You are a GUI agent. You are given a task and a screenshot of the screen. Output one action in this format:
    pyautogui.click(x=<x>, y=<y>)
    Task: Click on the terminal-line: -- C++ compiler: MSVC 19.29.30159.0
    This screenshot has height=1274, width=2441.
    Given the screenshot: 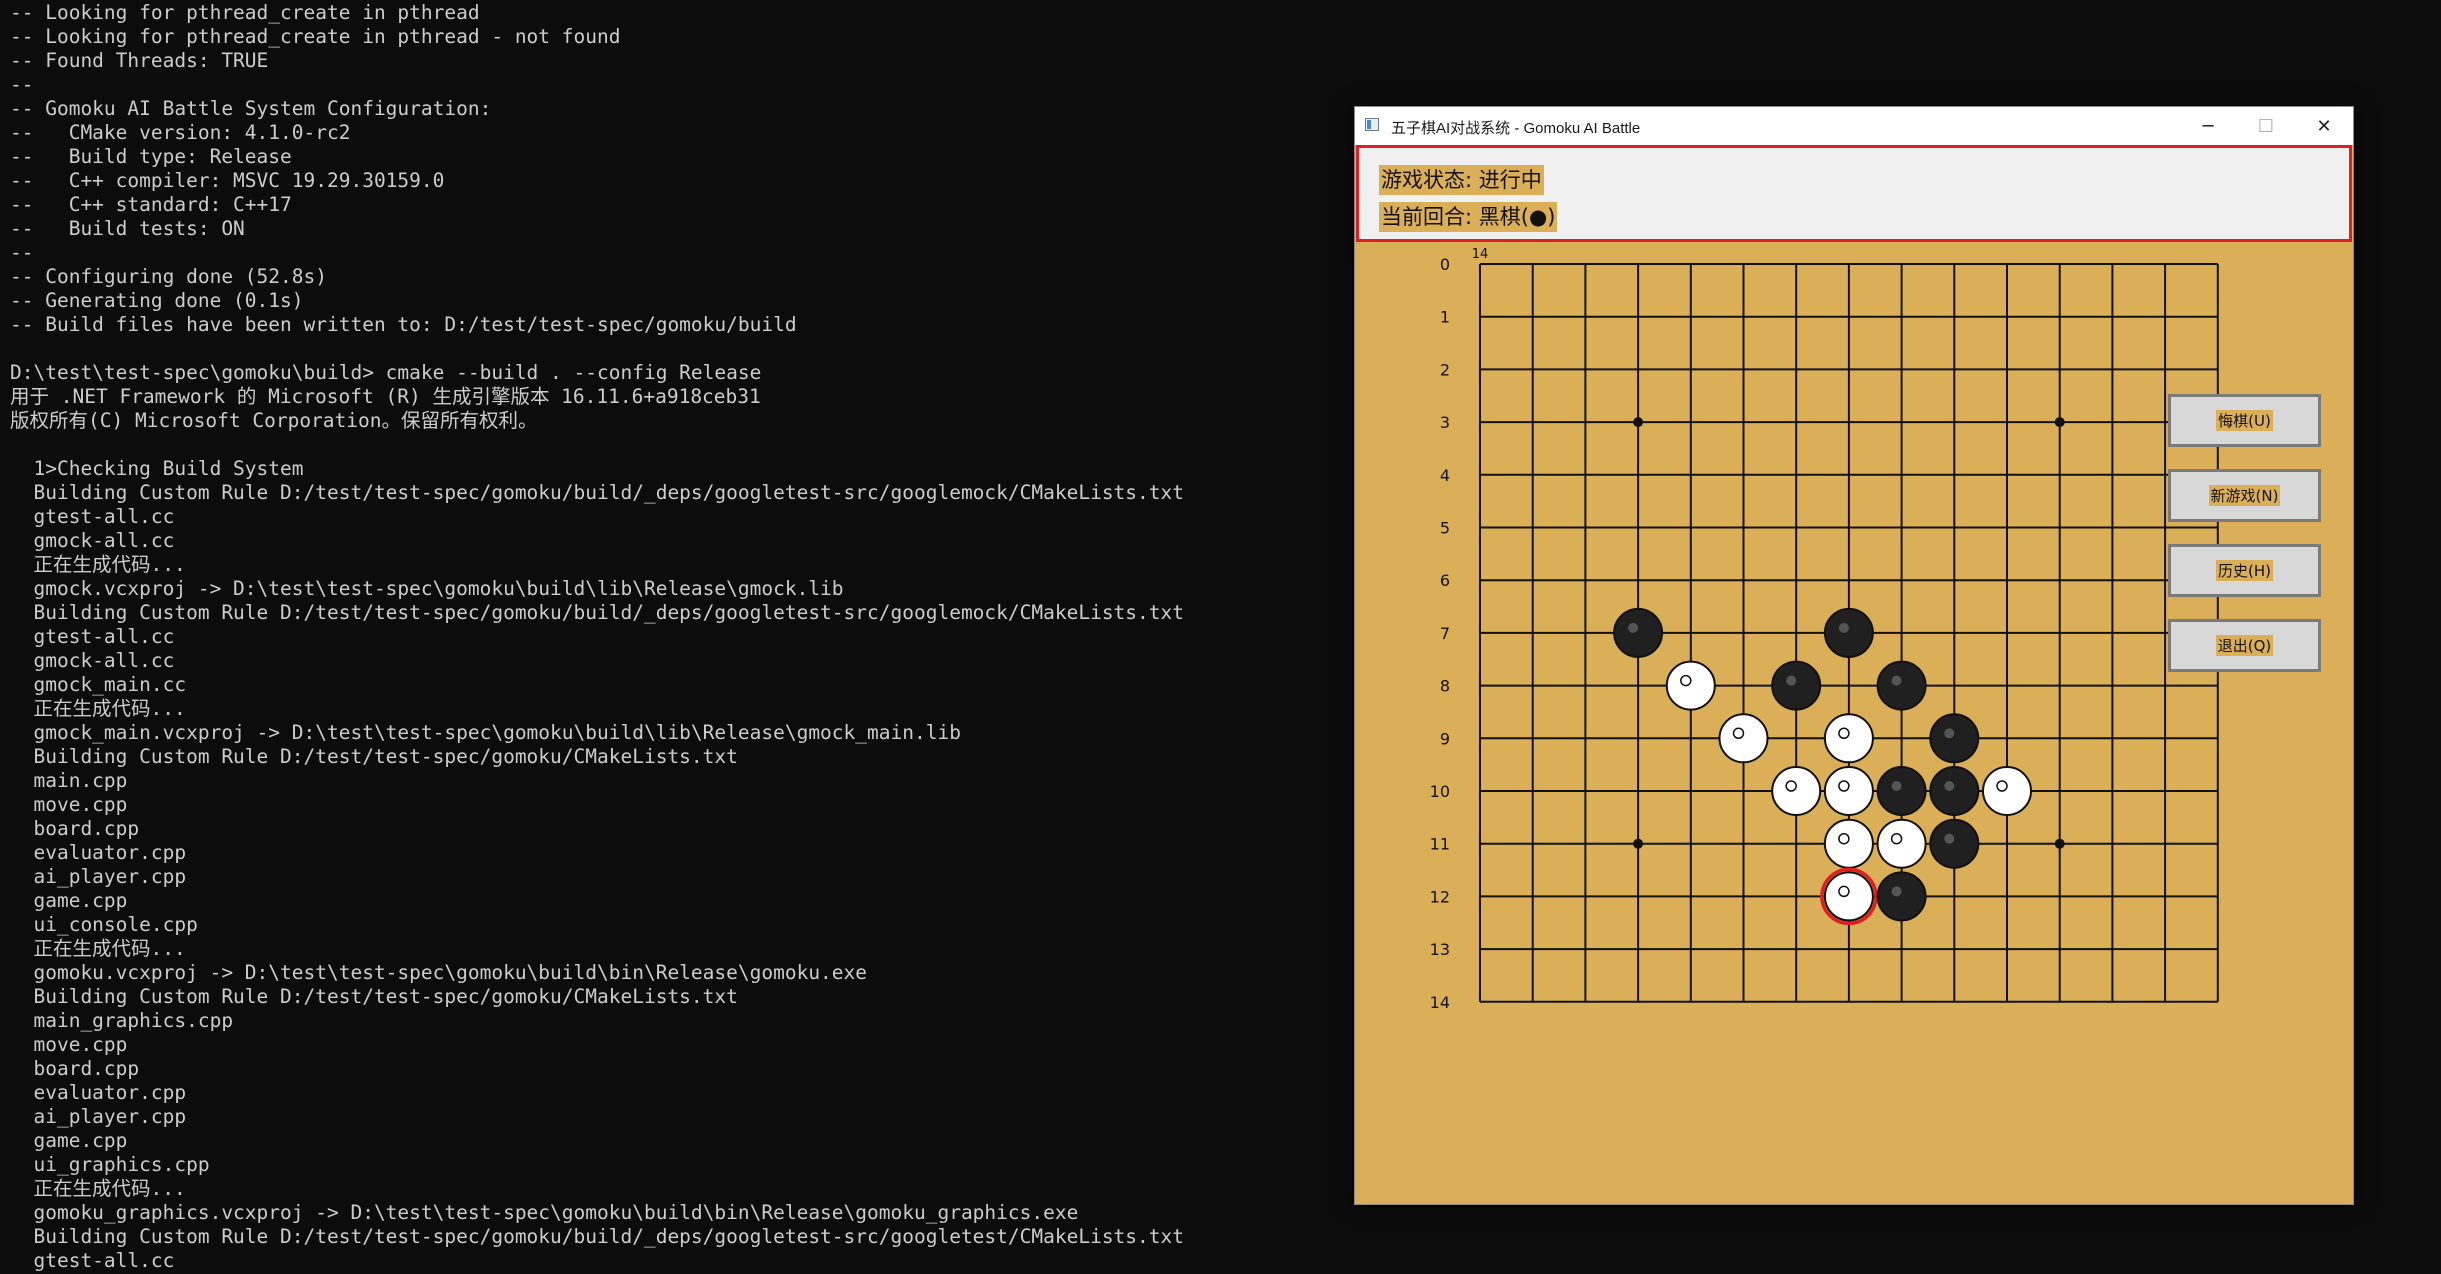 What is the action you would take?
    pyautogui.click(x=227, y=180)
    